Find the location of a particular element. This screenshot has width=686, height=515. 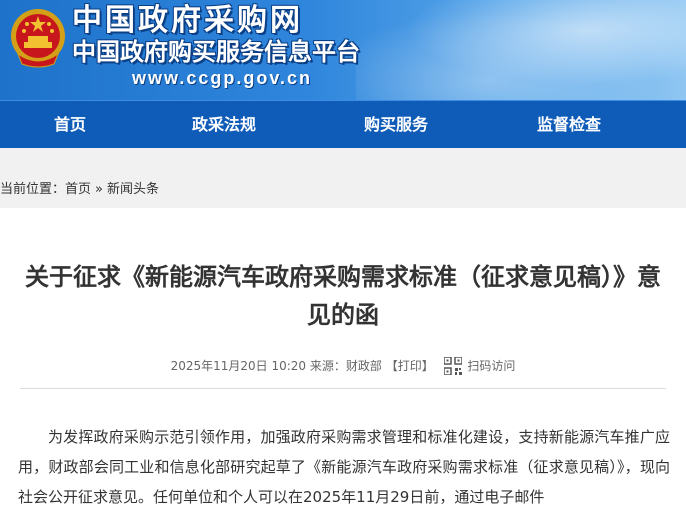

national-emblem-icon is located at coordinates (38, 38).